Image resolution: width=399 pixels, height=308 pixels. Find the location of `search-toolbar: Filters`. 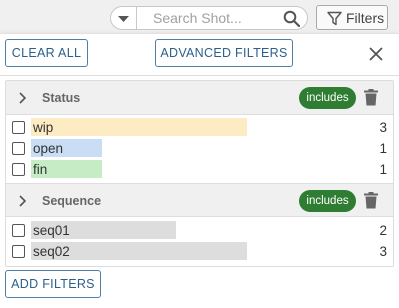

search-toolbar: Filters is located at coordinates (199, 17).